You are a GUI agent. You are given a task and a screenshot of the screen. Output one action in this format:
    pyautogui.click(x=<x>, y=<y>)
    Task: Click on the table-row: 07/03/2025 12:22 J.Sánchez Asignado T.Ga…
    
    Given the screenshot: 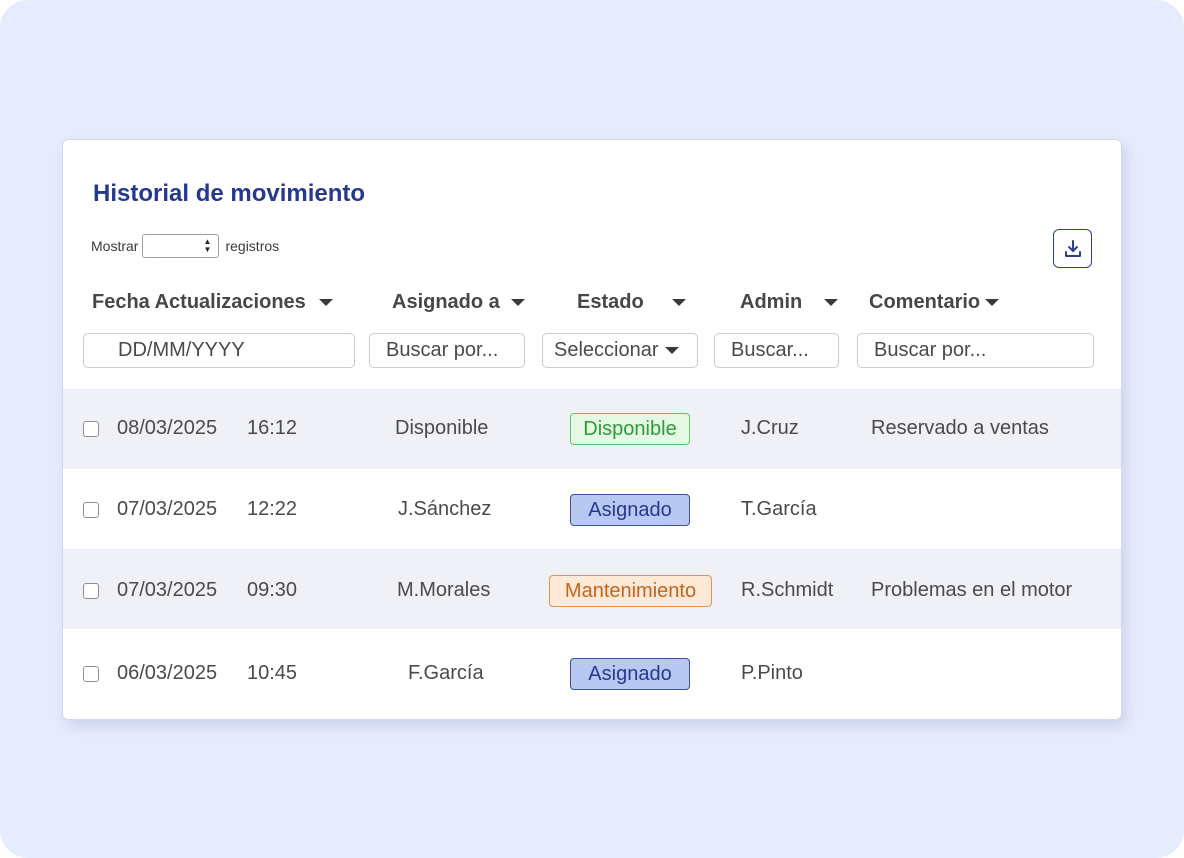 What is the action you would take?
    pyautogui.click(x=592, y=509)
    